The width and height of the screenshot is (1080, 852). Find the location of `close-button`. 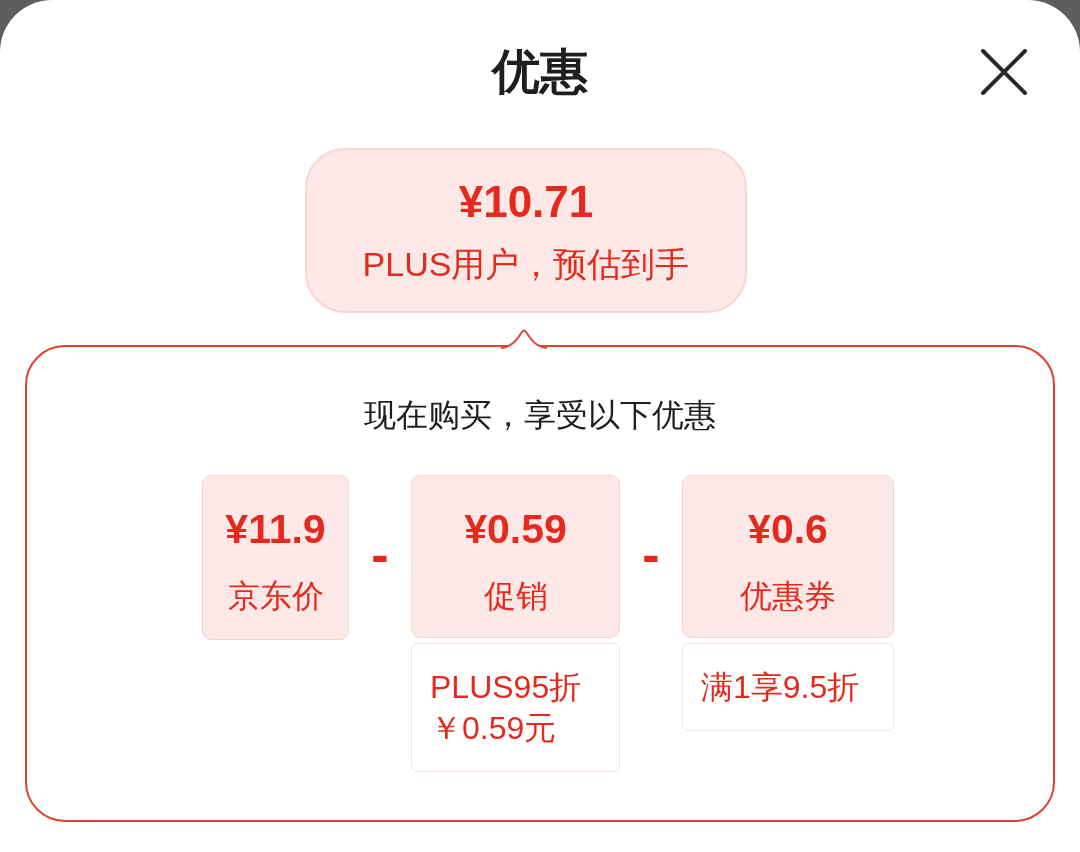

close-button is located at coordinates (1004, 72).